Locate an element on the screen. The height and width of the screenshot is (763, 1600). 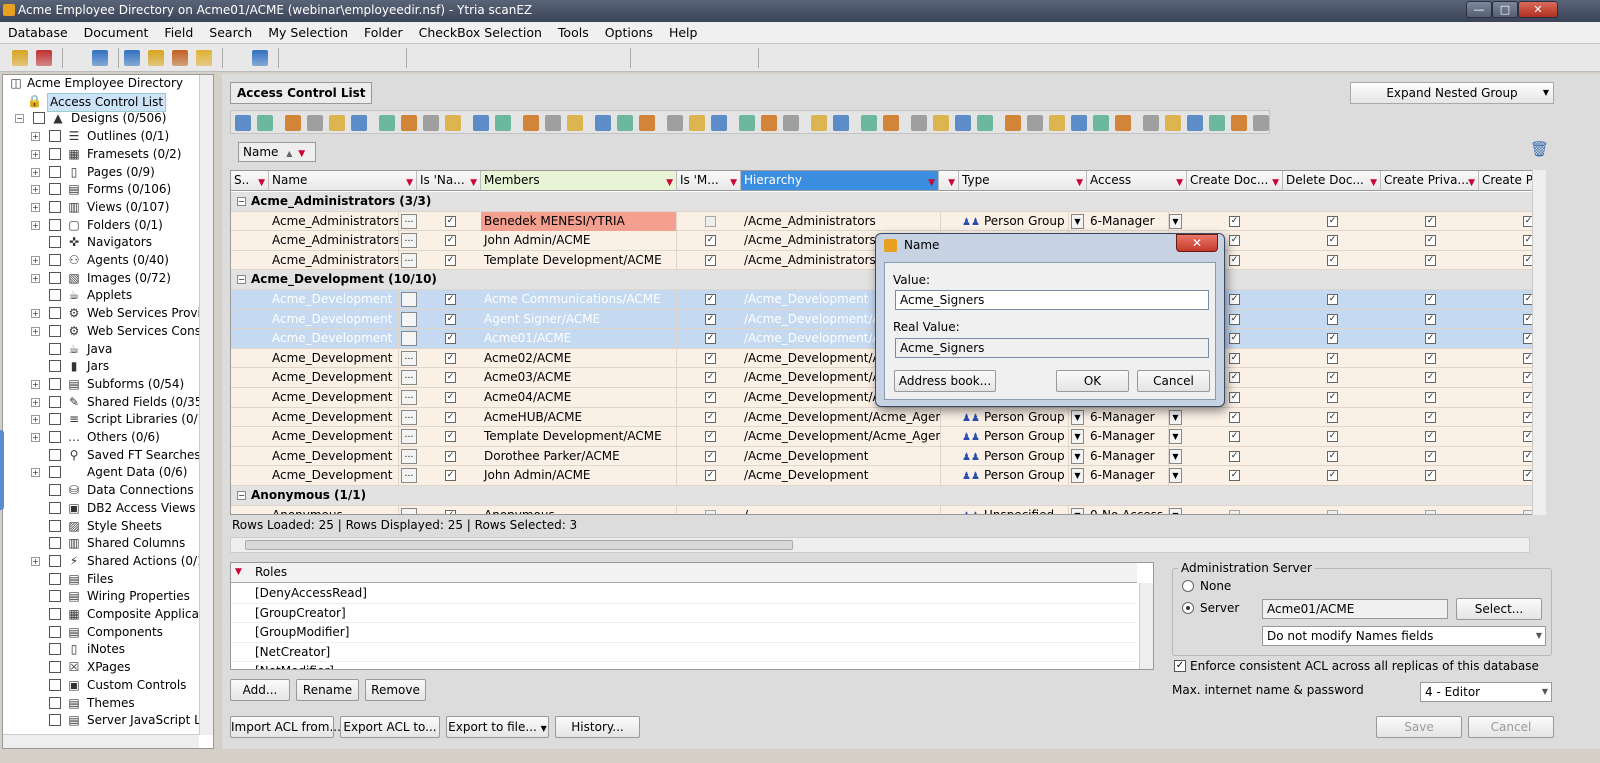
radio-none is located at coordinates (1188, 586).